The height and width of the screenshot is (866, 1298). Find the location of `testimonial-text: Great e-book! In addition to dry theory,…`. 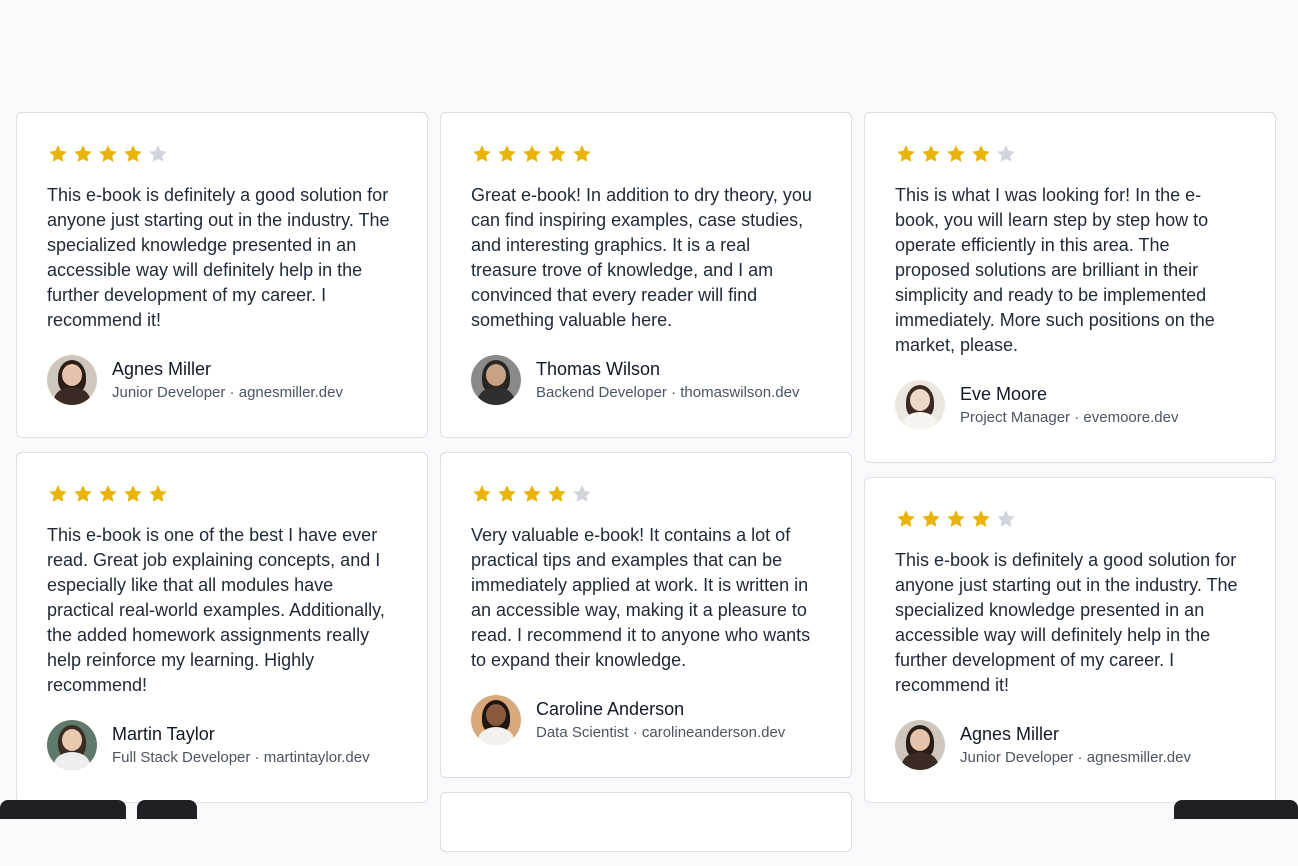

testimonial-text: Great e-book! In addition to dry theory,… is located at coordinates (641, 257).